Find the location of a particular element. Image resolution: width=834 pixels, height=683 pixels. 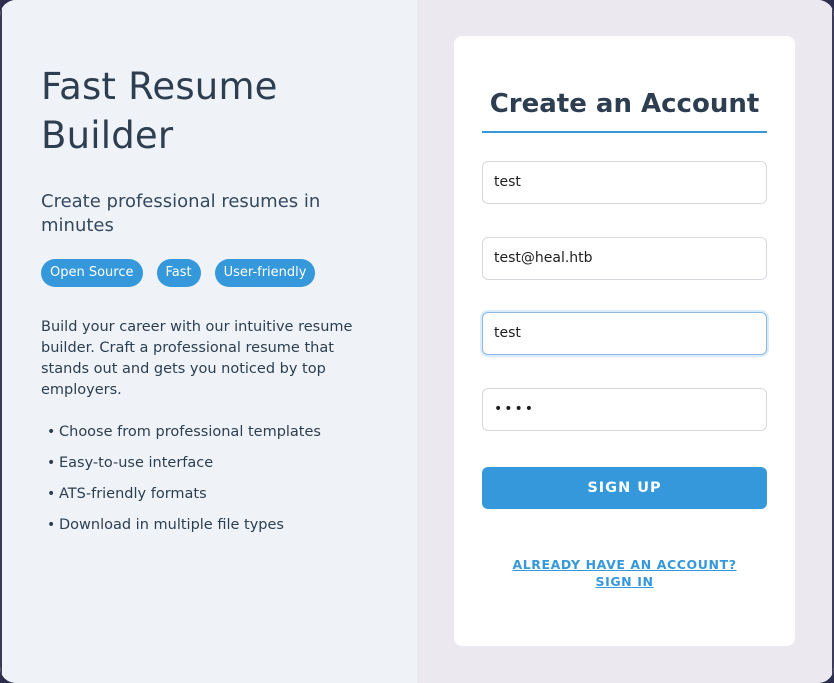

full-name-field: test is located at coordinates (624, 182).